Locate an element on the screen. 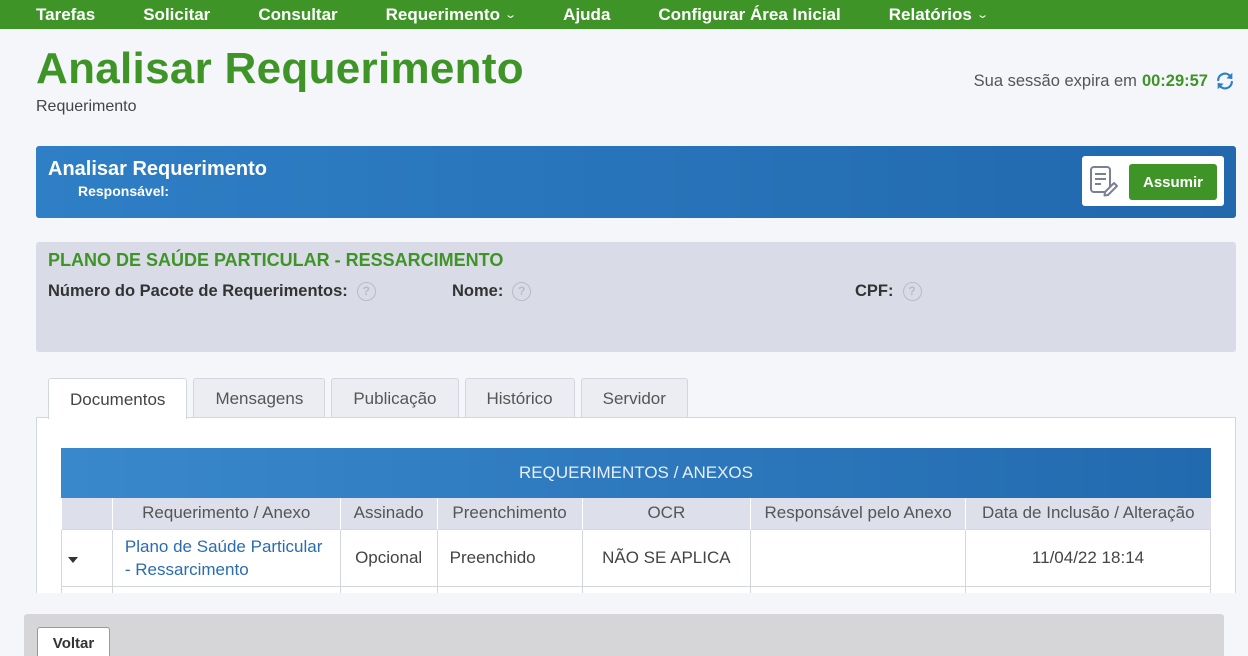 This screenshot has height=656, width=1248. table-title: REQUERIMENTOS / ANEXOS is located at coordinates (636, 473).